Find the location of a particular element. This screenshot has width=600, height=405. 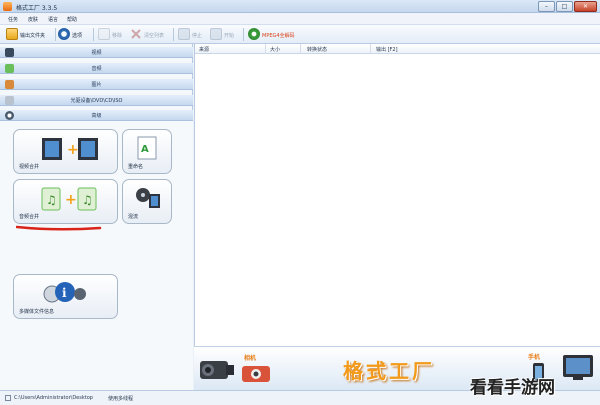

column-source: 来源 is located at coordinates (204, 49).